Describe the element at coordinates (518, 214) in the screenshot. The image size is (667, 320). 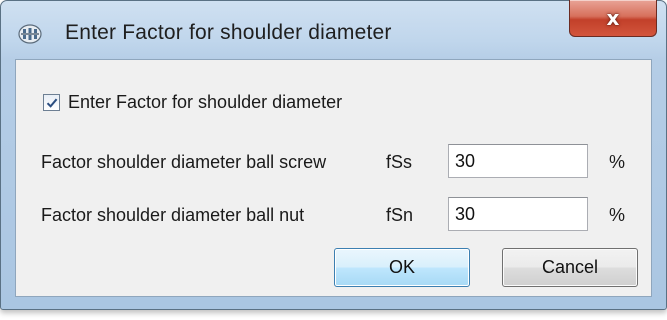
I see `ball-nut-factor-input` at that location.